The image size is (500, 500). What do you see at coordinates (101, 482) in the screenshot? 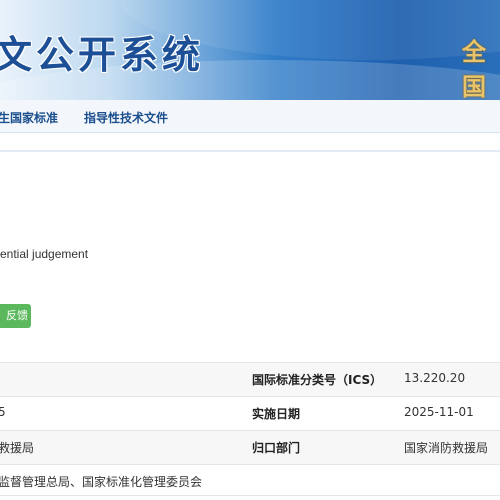
I see `table-cell: 监督管理总局、国家标准化管理委员会` at bounding box center [101, 482].